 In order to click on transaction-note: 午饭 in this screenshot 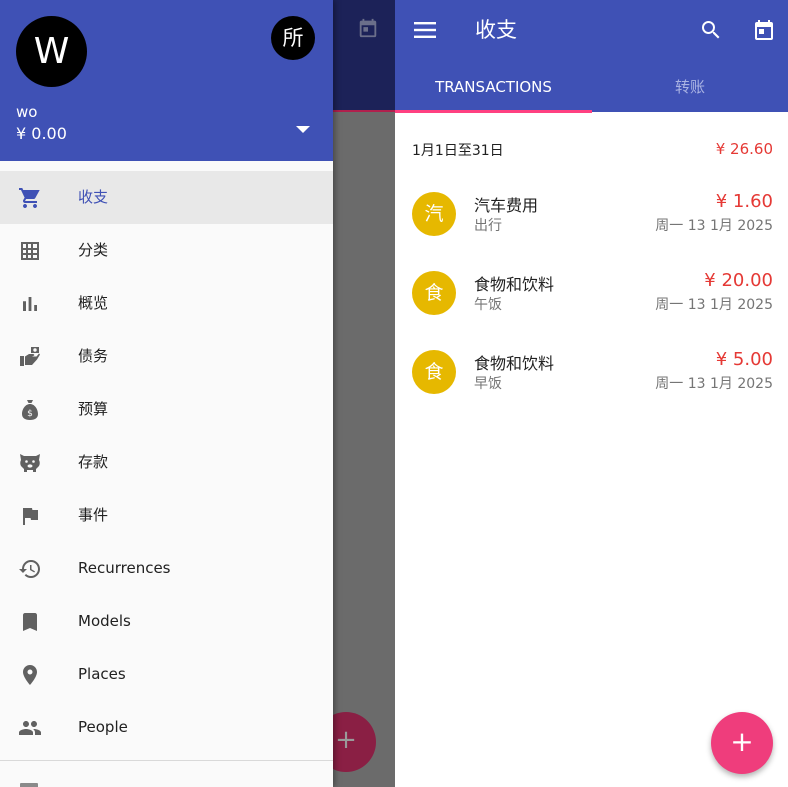, I will do `click(488, 305)`.